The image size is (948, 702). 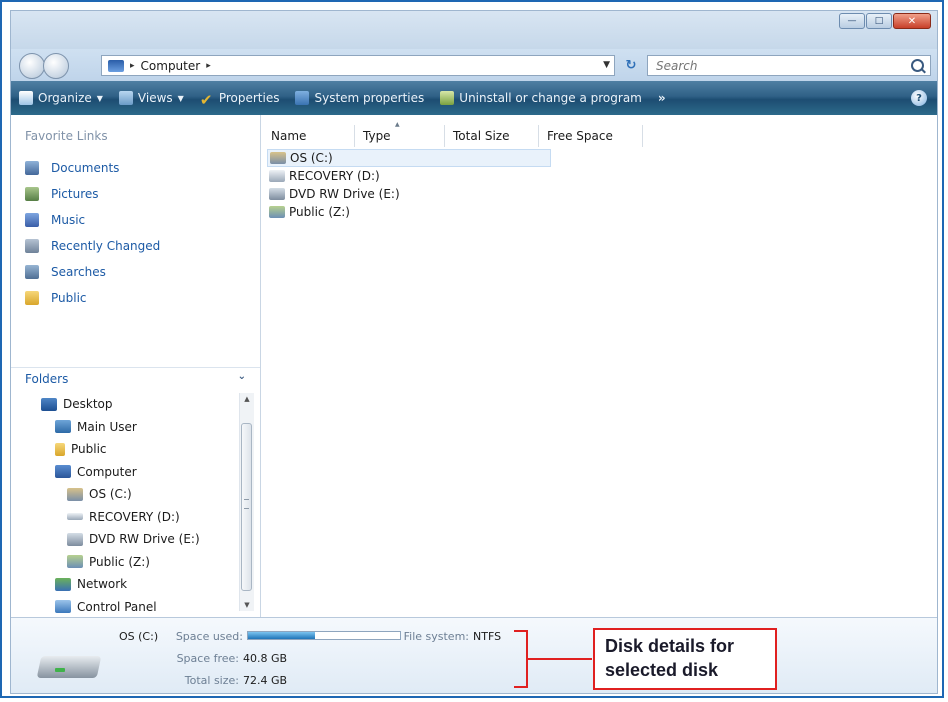 What do you see at coordinates (631, 65) in the screenshot?
I see `refresh-button: ↻` at bounding box center [631, 65].